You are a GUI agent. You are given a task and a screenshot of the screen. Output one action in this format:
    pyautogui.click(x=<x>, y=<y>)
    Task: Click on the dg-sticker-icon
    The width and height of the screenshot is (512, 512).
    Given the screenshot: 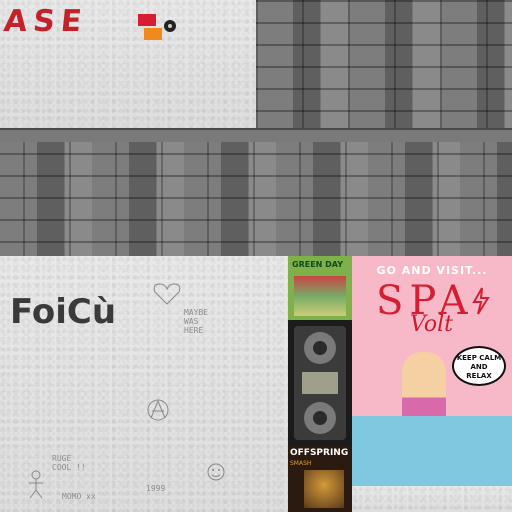 What is the action you would take?
    pyautogui.click(x=157, y=27)
    